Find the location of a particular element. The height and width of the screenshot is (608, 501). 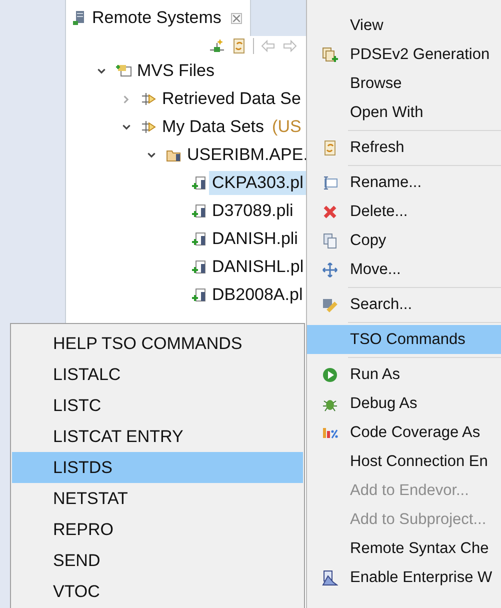

menu-item: TSO Commands is located at coordinates (404, 339).